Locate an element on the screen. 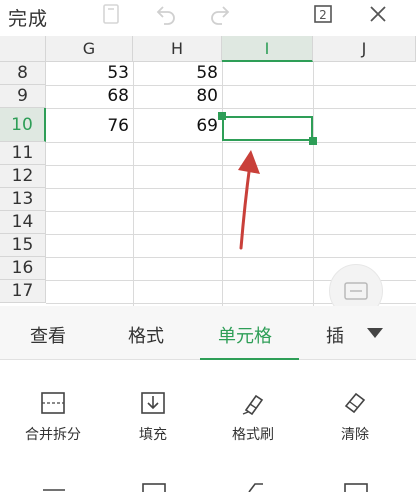  row-header-11: 11 is located at coordinates (23, 153).